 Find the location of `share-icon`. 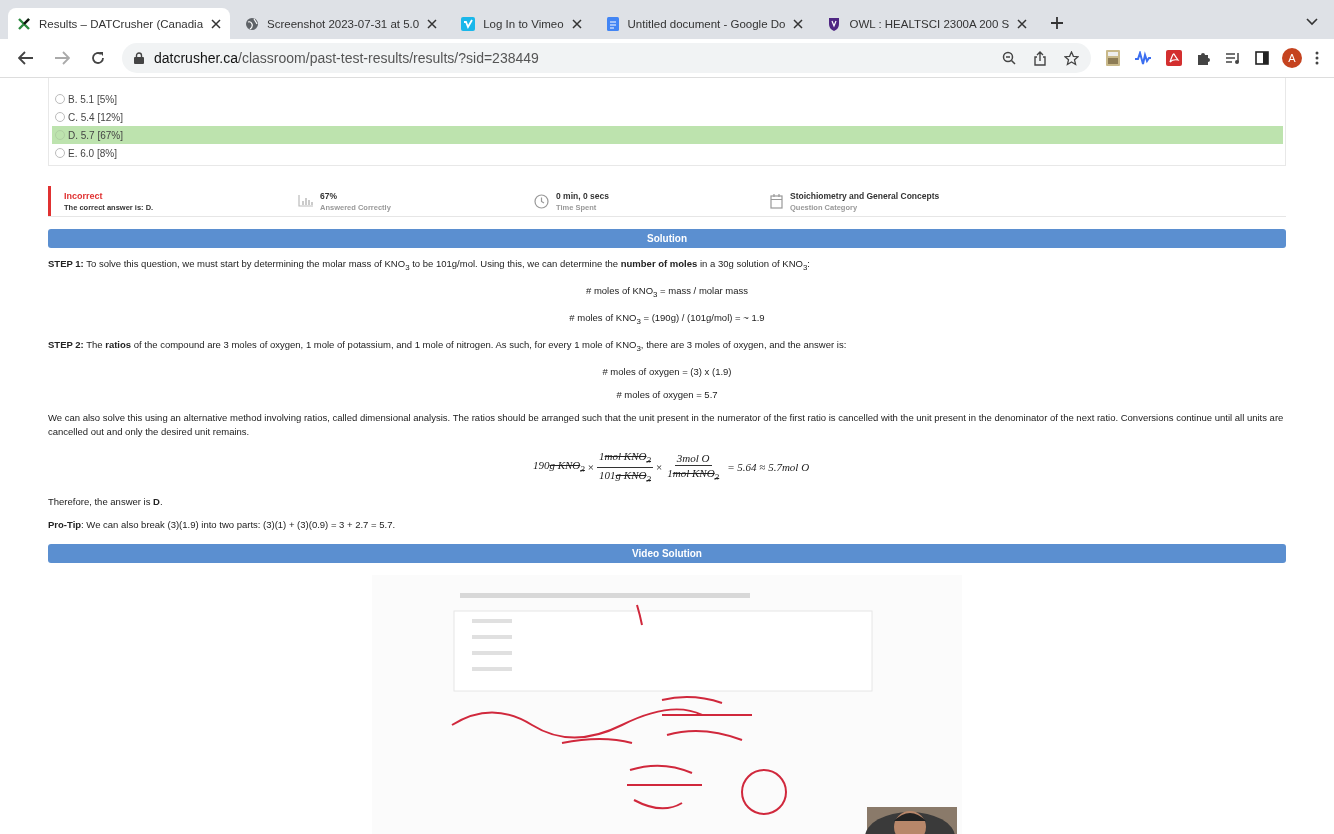

share-icon is located at coordinates (1040, 58).